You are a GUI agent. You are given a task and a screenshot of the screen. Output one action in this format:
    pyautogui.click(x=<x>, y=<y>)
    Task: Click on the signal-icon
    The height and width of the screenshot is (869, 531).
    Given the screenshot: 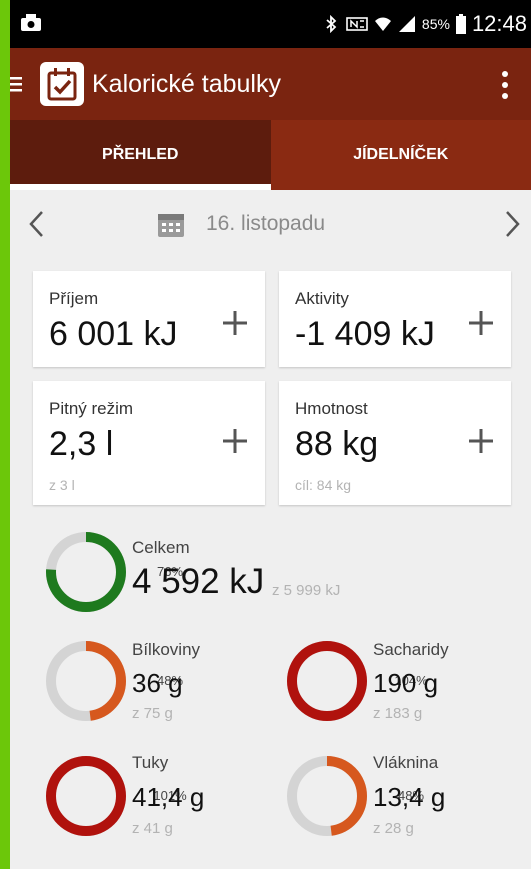 What is the action you would take?
    pyautogui.click(x=406, y=24)
    